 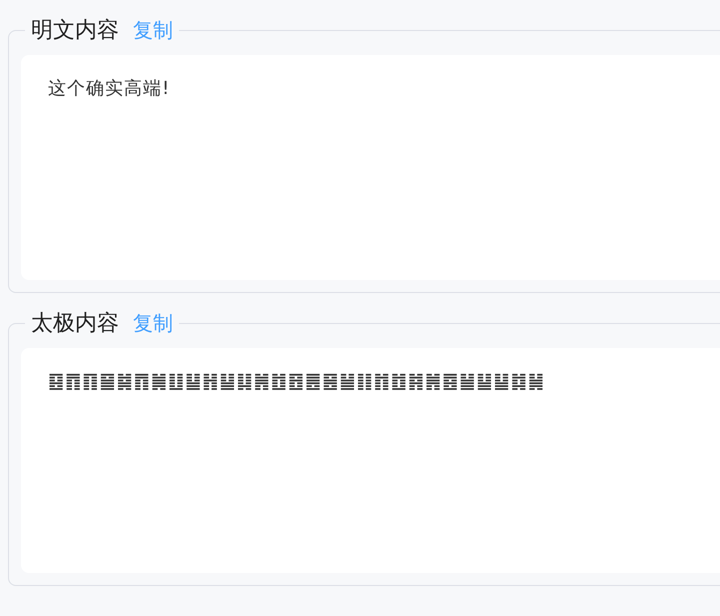 I want to click on content-text: 这个确实高端!, so click(x=109, y=88).